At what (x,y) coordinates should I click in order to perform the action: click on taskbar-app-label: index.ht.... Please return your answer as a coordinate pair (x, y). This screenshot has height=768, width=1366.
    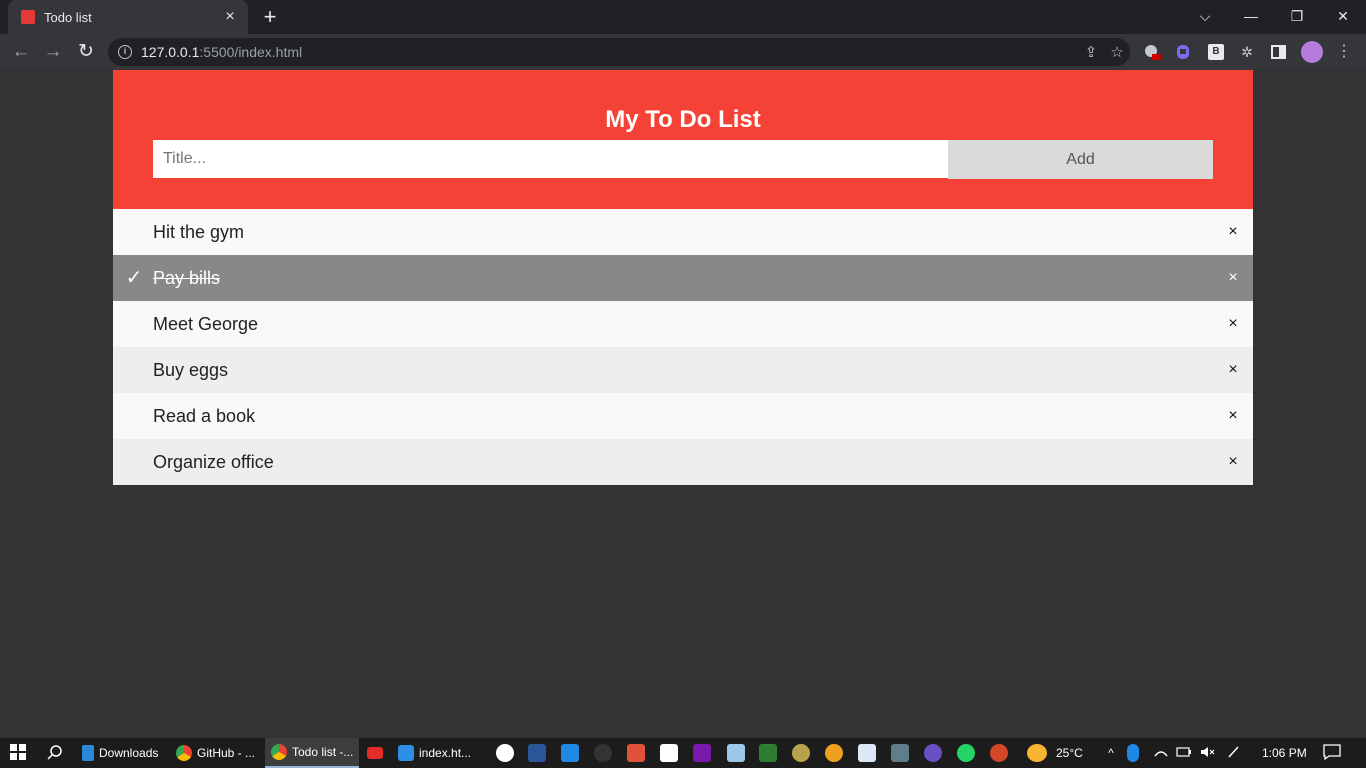
    Looking at the image, I should click on (445, 753).